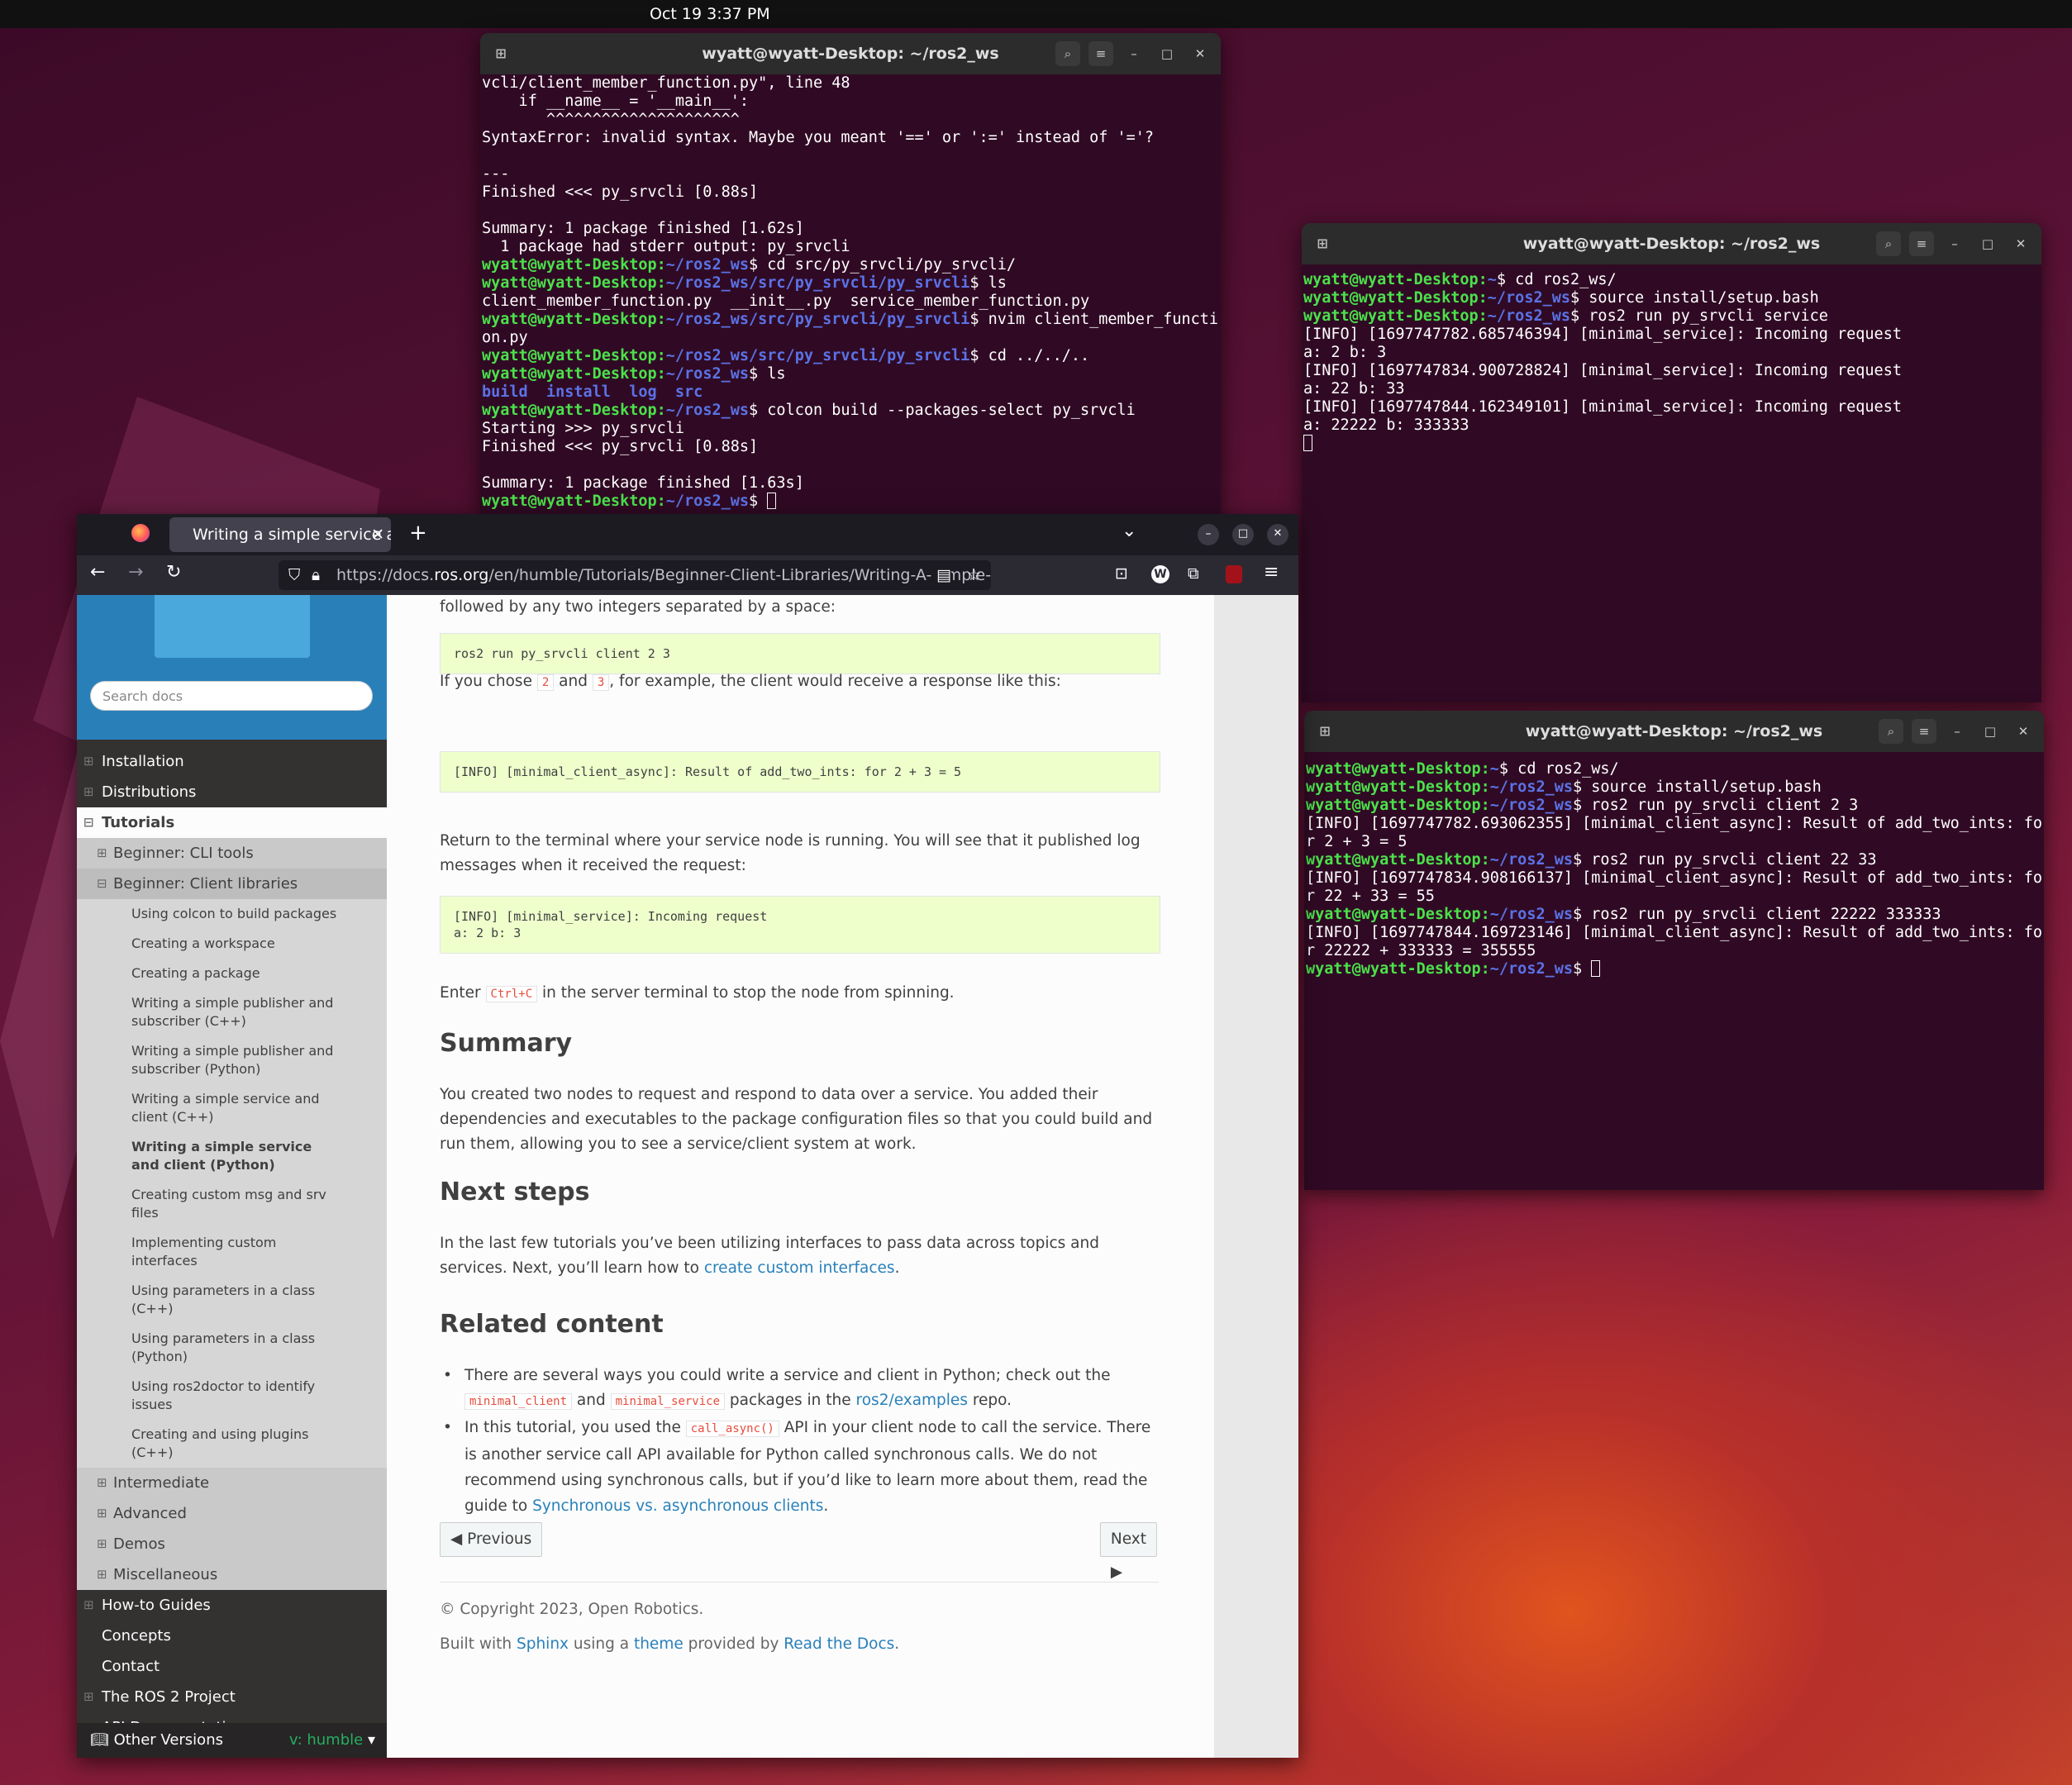 This screenshot has height=1785, width=2072. I want to click on reload-icon: ↻, so click(173, 572).